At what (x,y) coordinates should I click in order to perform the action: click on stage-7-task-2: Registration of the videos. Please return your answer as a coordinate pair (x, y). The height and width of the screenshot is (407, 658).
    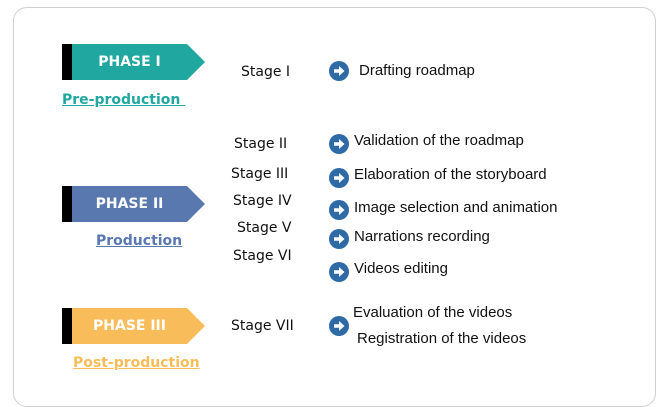
    Looking at the image, I should click on (442, 338).